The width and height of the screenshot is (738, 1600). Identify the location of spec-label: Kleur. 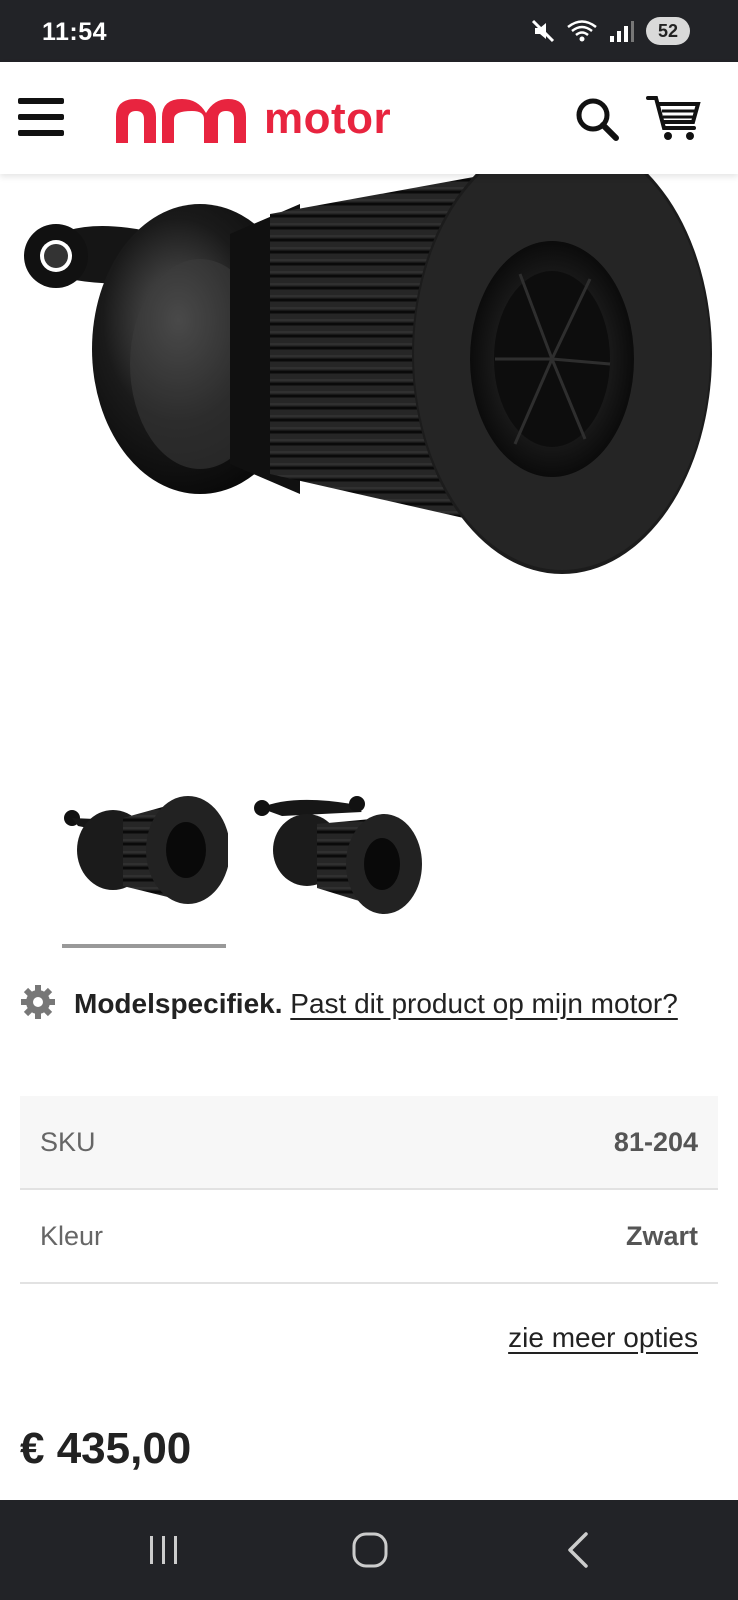
(72, 1235).